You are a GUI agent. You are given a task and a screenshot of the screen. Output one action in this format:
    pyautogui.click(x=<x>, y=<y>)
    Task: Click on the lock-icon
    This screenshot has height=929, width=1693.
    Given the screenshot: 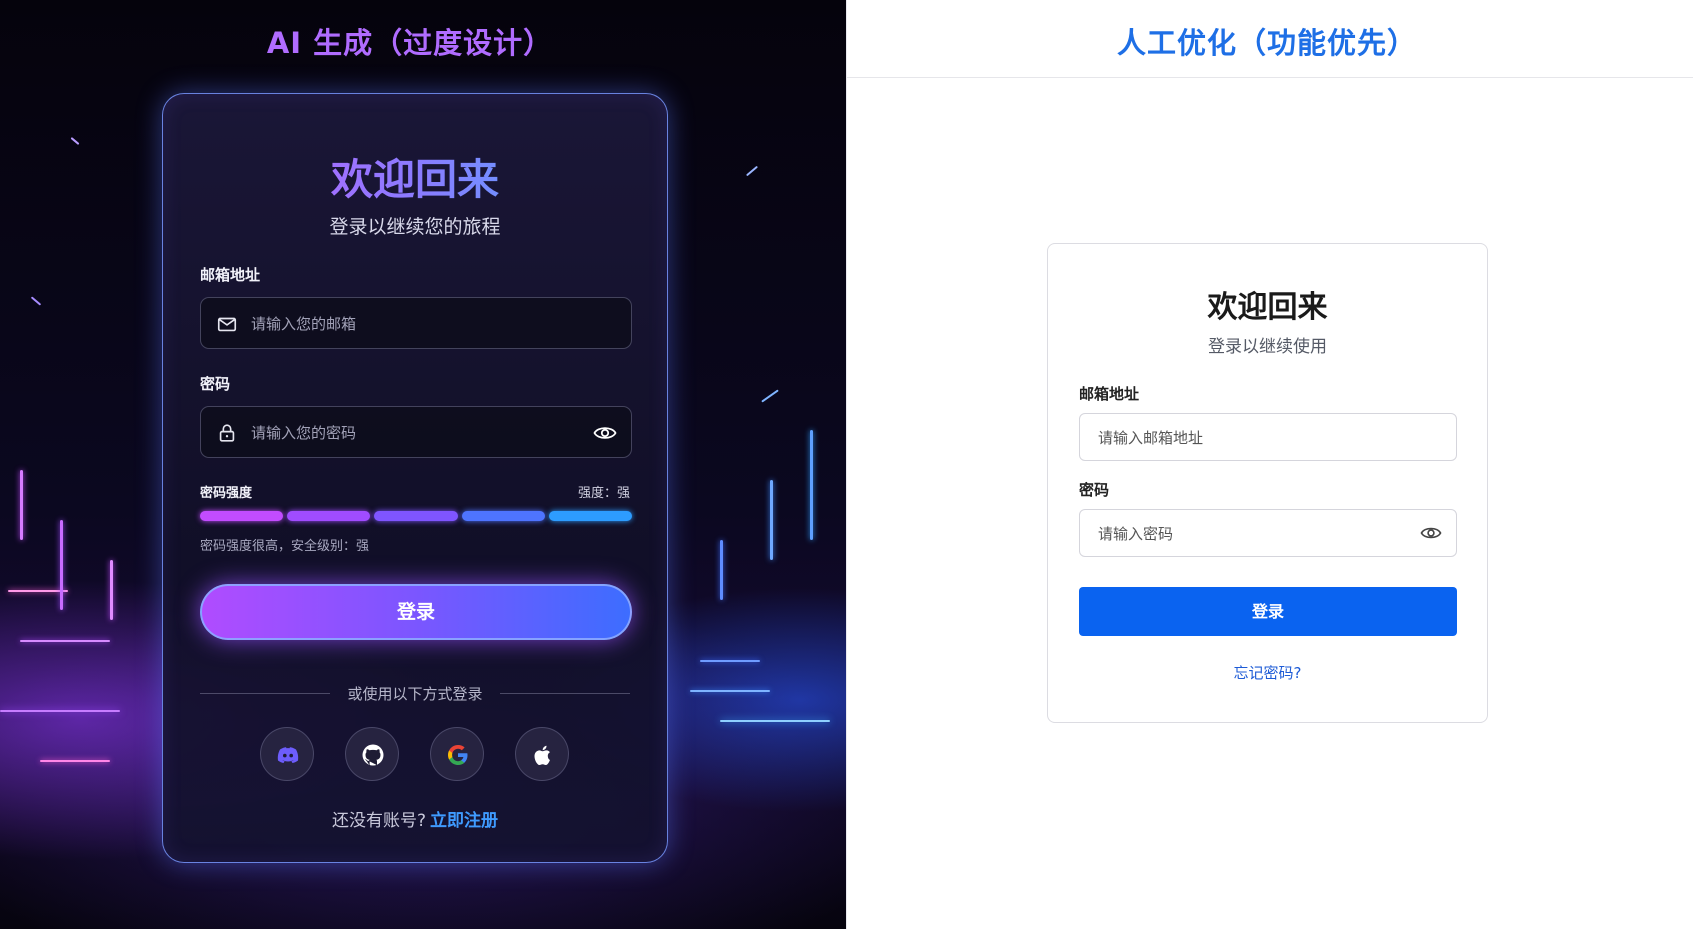 What is the action you would take?
    pyautogui.click(x=227, y=433)
    